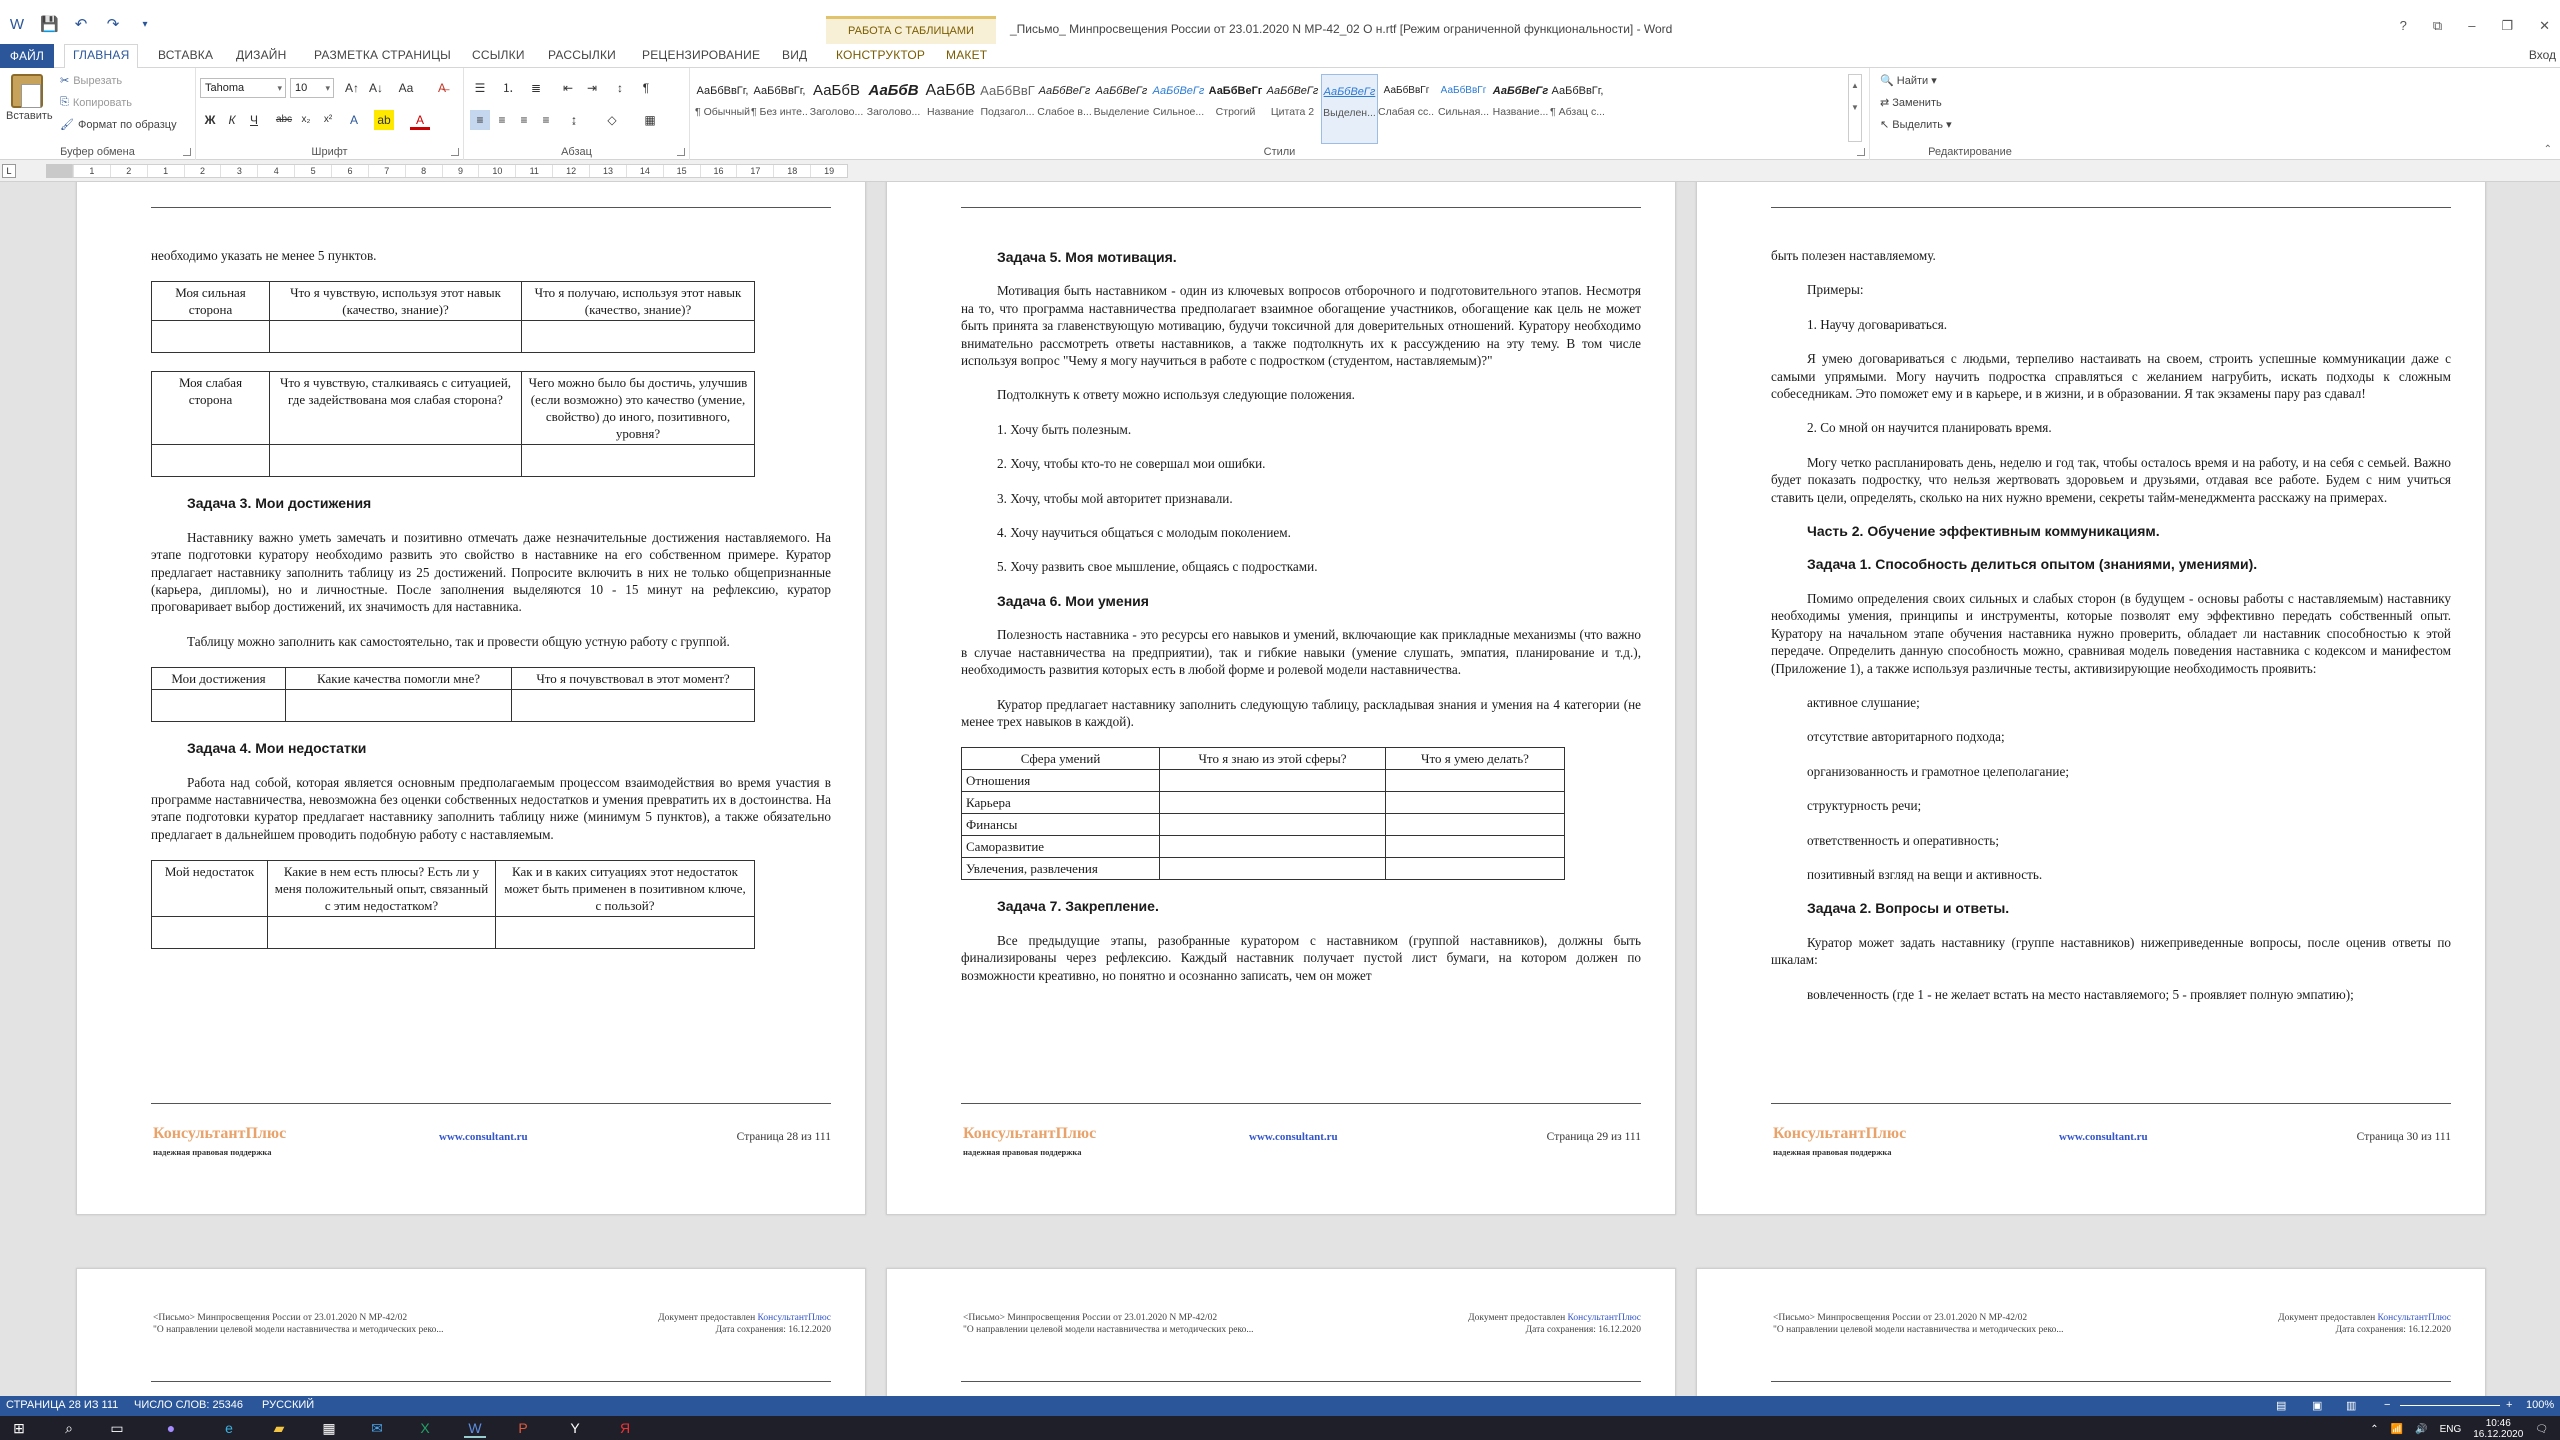  I want to click on tab-review: РЕЦЕНЗИРОВАНИЕ, so click(701, 55).